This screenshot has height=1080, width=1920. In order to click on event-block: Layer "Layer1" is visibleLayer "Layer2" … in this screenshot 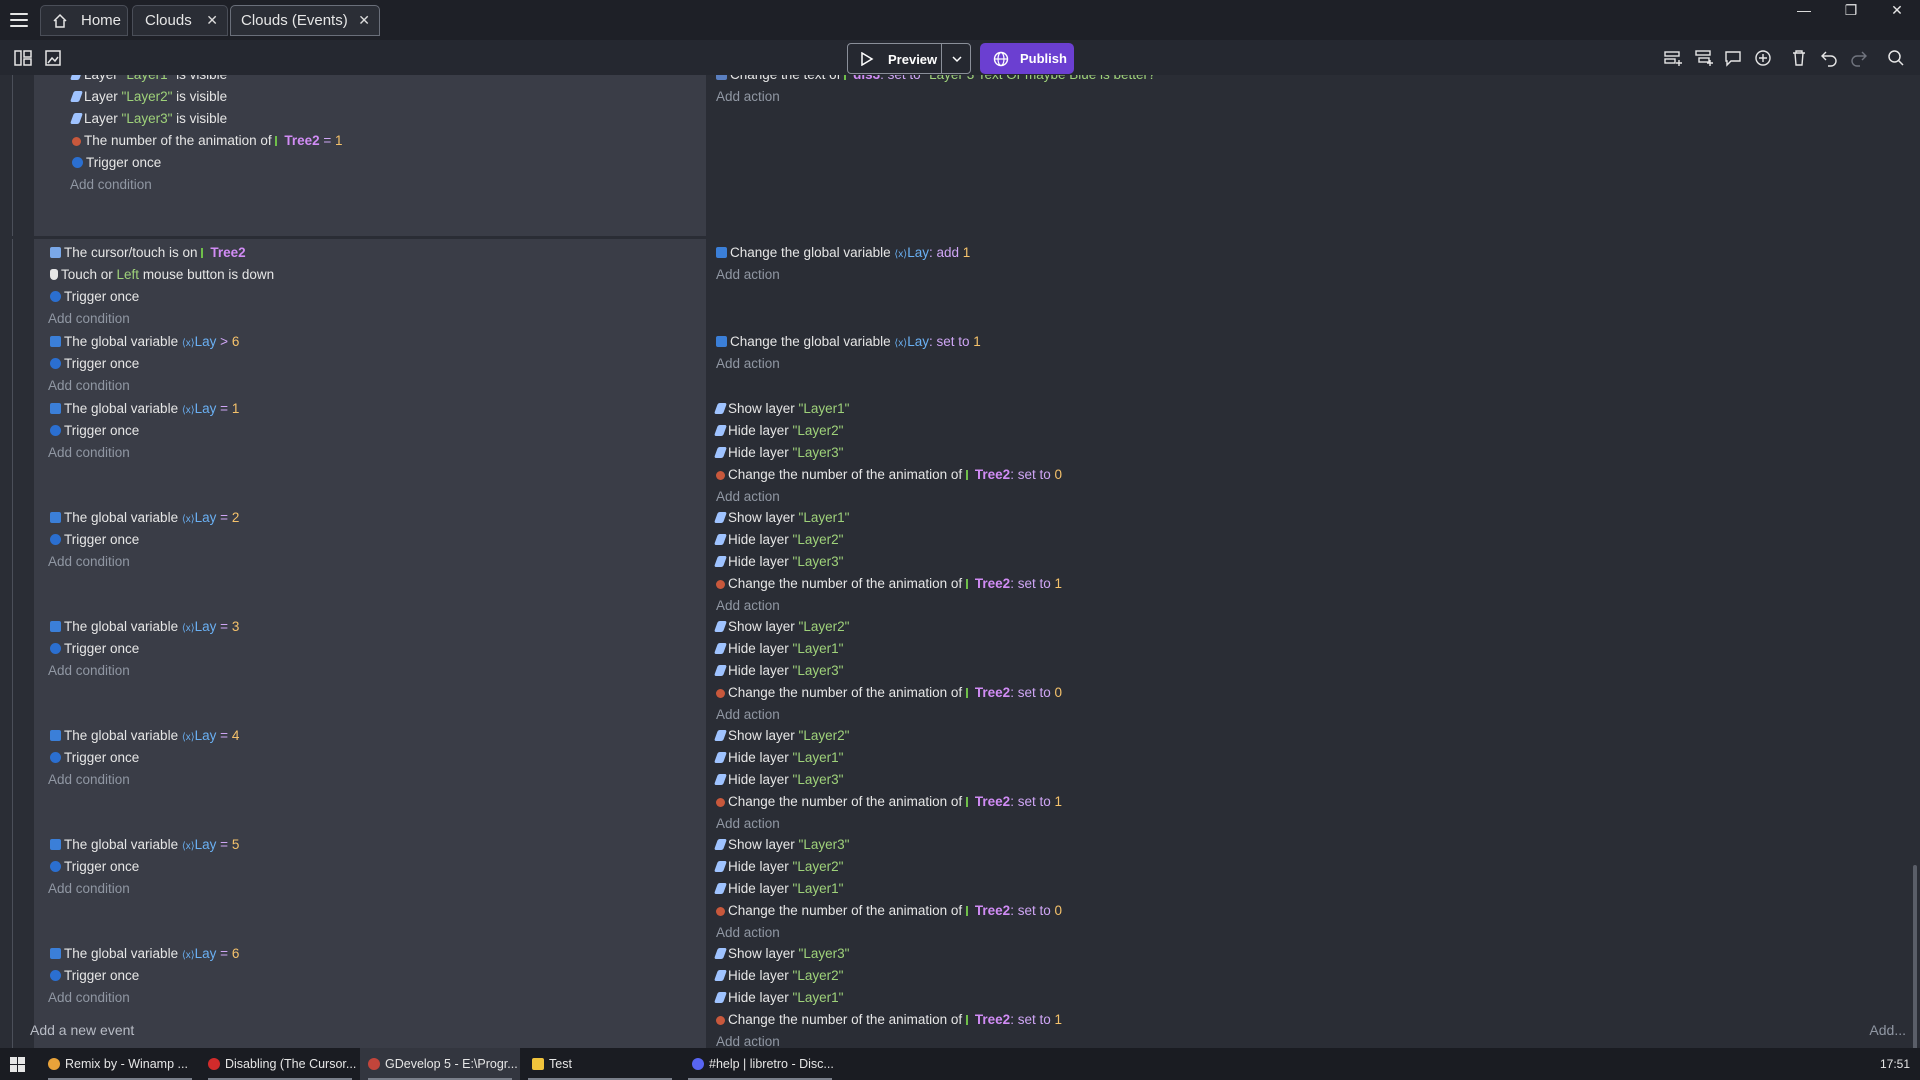, I will do `click(955, 155)`.